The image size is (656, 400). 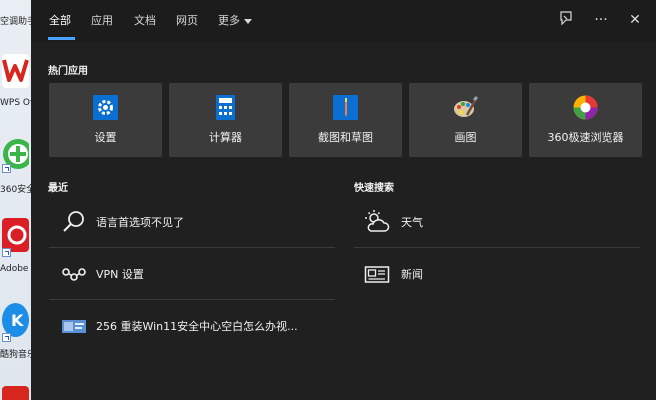 I want to click on tab-web: 网页, so click(x=187, y=20).